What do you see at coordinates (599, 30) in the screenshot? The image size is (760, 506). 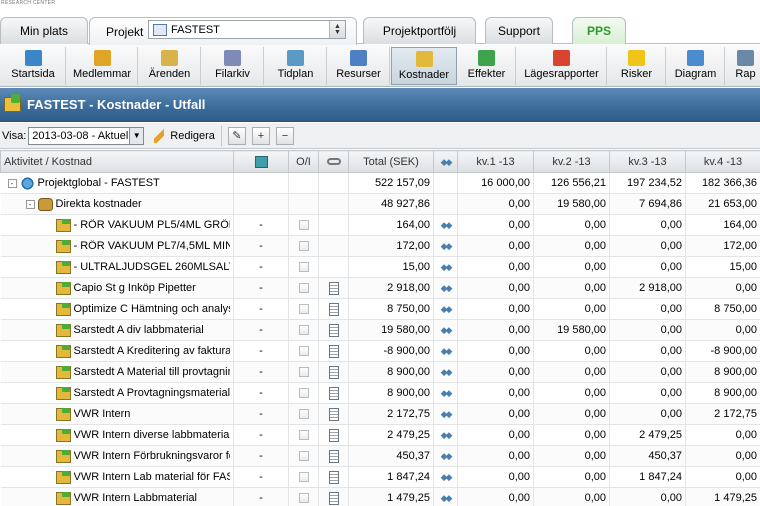 I see `tab-pps: PPS` at bounding box center [599, 30].